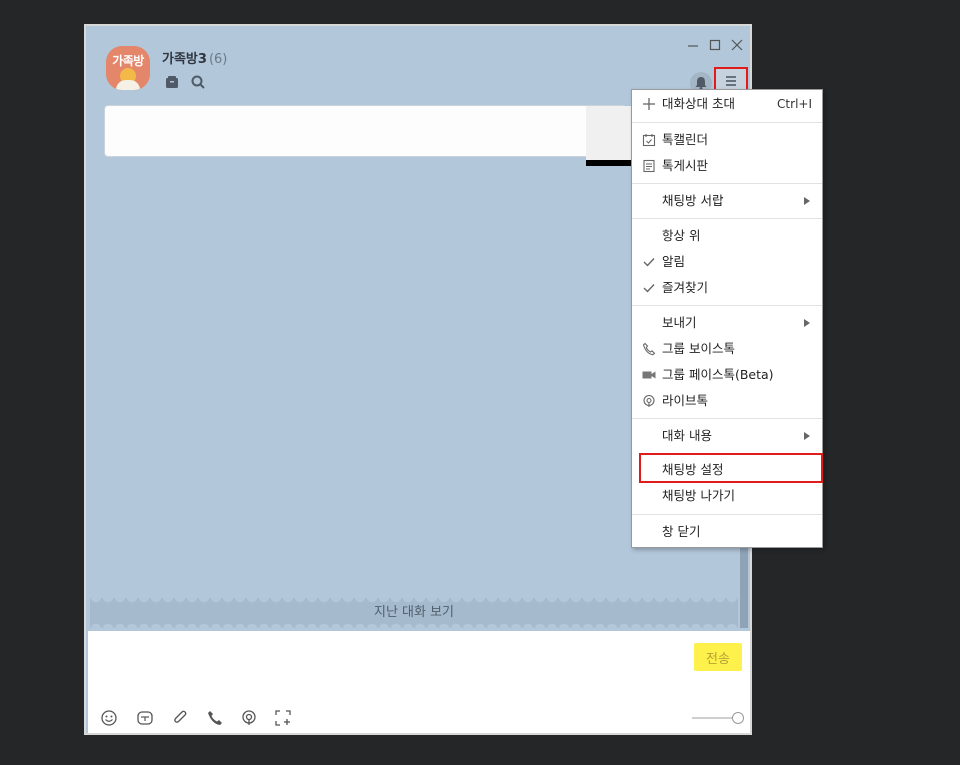 This screenshot has height=765, width=960. Describe the element at coordinates (611, 136) in the screenshot. I see `message-fragment` at that location.